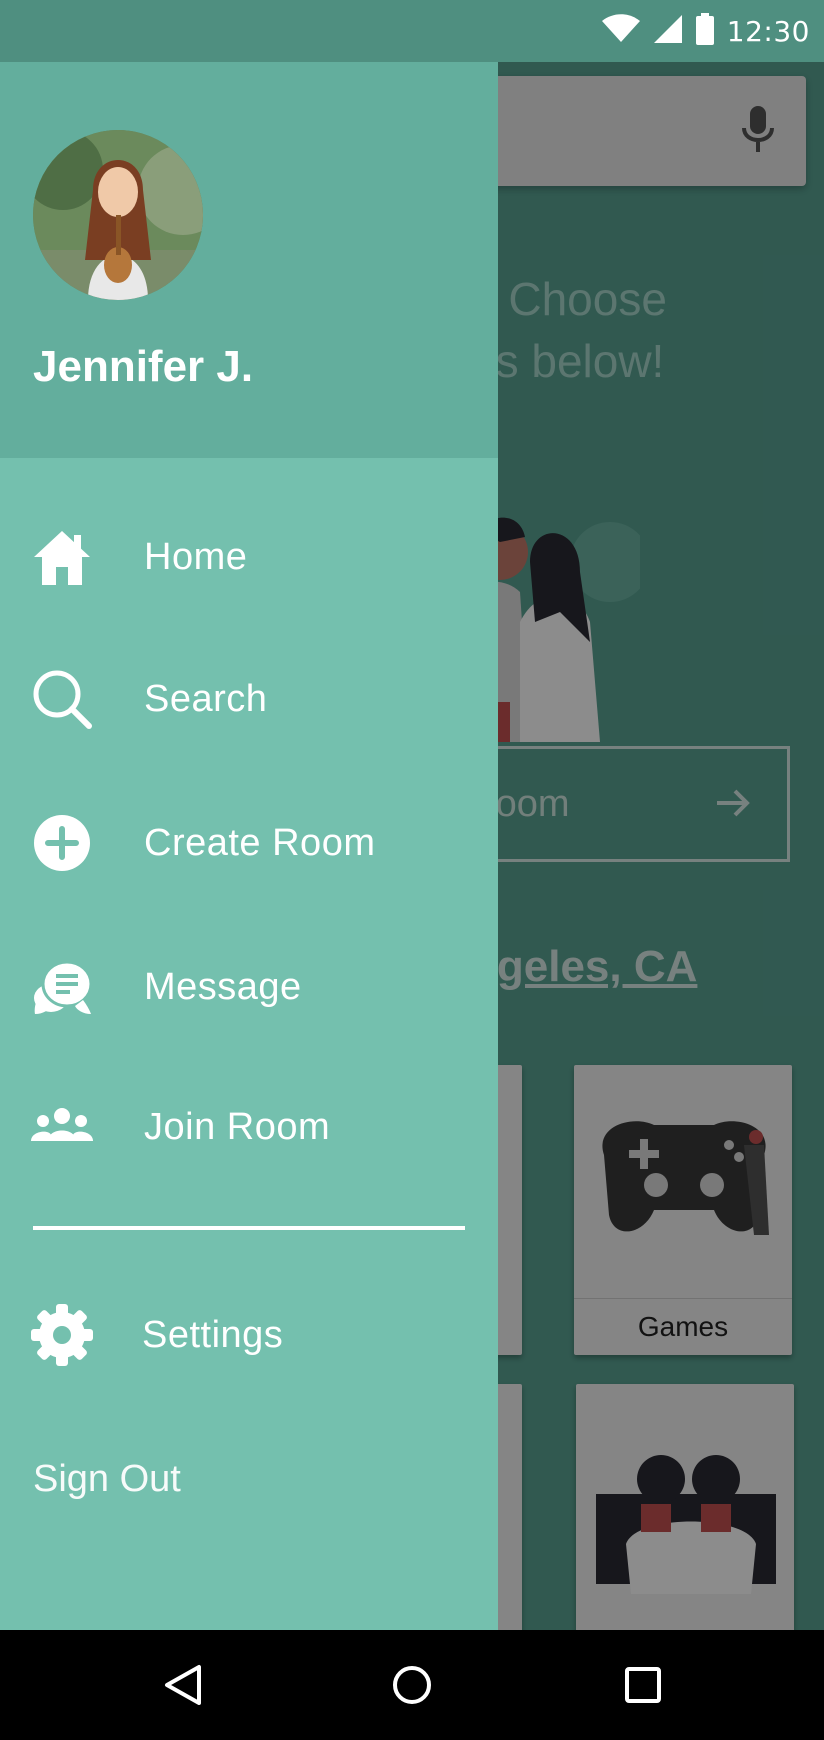 This screenshot has width=824, height=1740. I want to click on user-name: Jennifer J., so click(143, 366).